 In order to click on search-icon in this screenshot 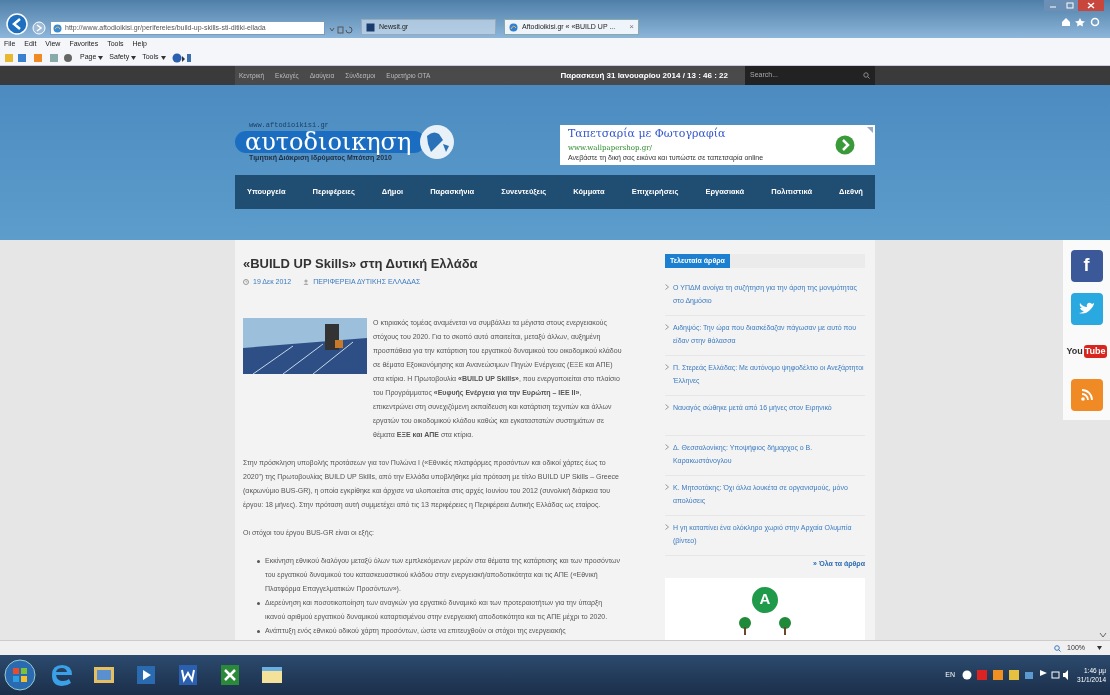, I will do `click(866, 75)`.